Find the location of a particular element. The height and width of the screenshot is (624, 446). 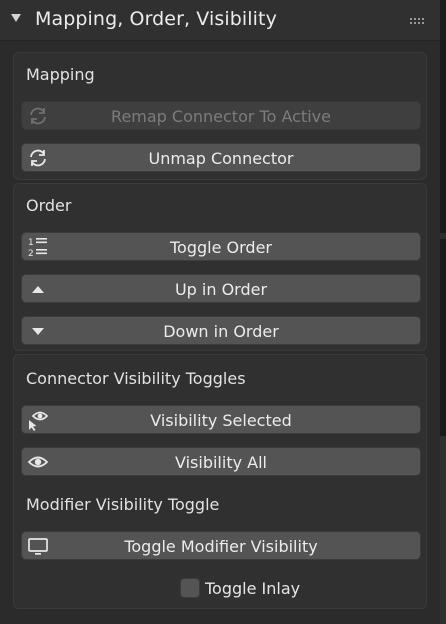

unmap-connector-button: Unmap Connector is located at coordinates (221, 157).